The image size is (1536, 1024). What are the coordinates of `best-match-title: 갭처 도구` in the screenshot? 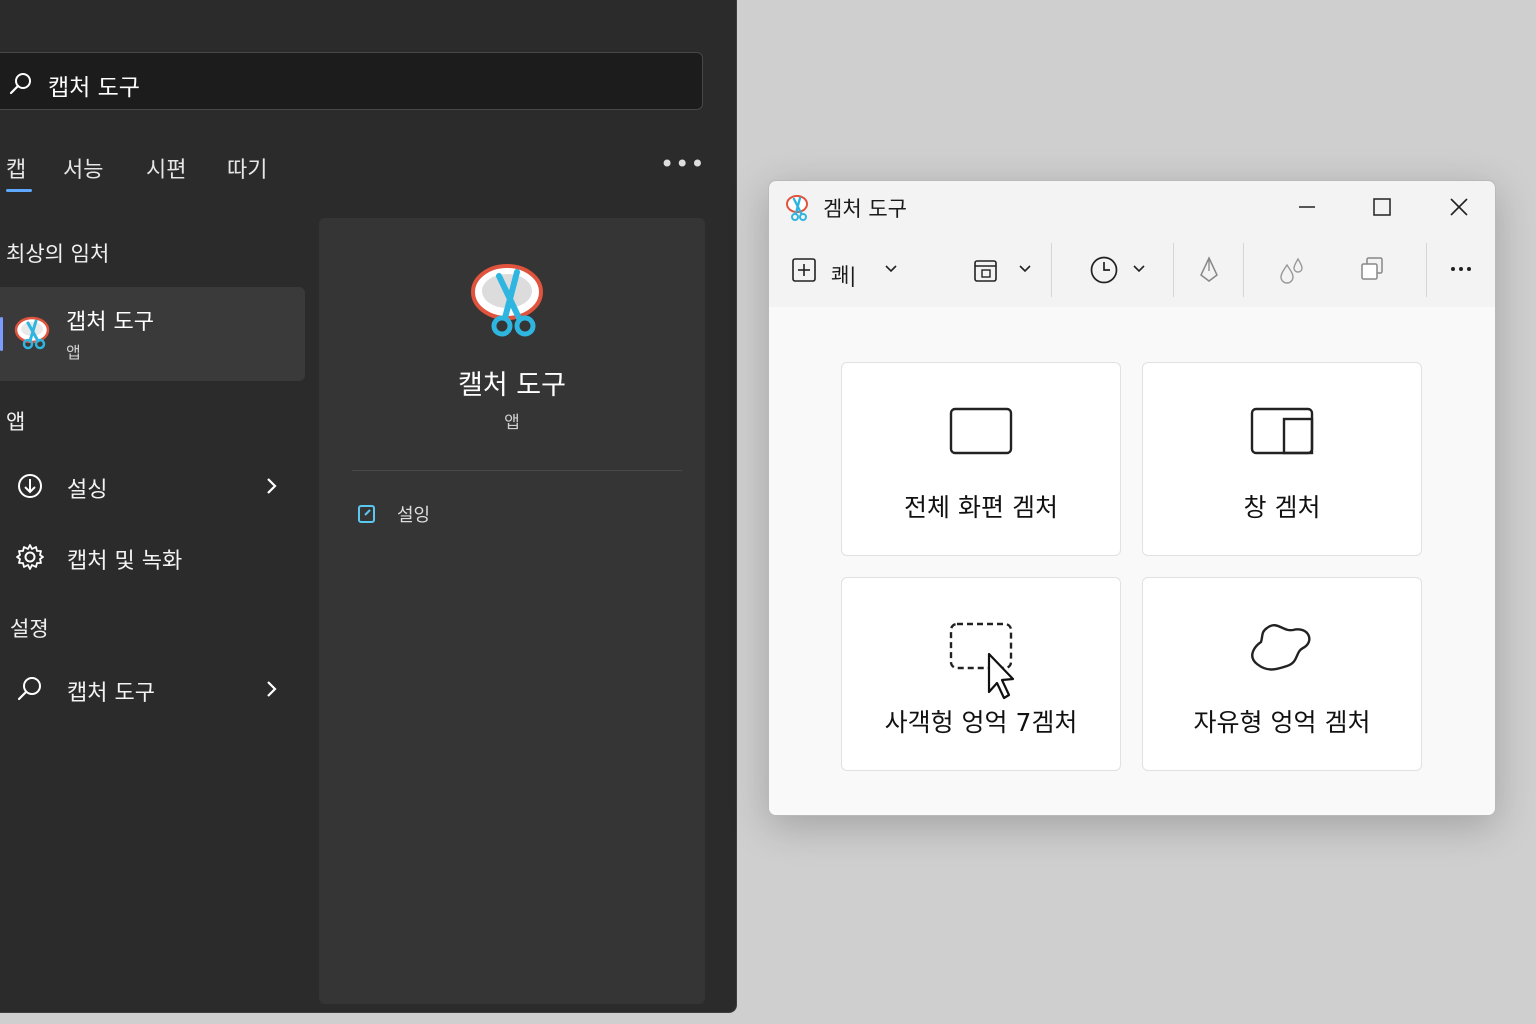 It's located at (110, 322).